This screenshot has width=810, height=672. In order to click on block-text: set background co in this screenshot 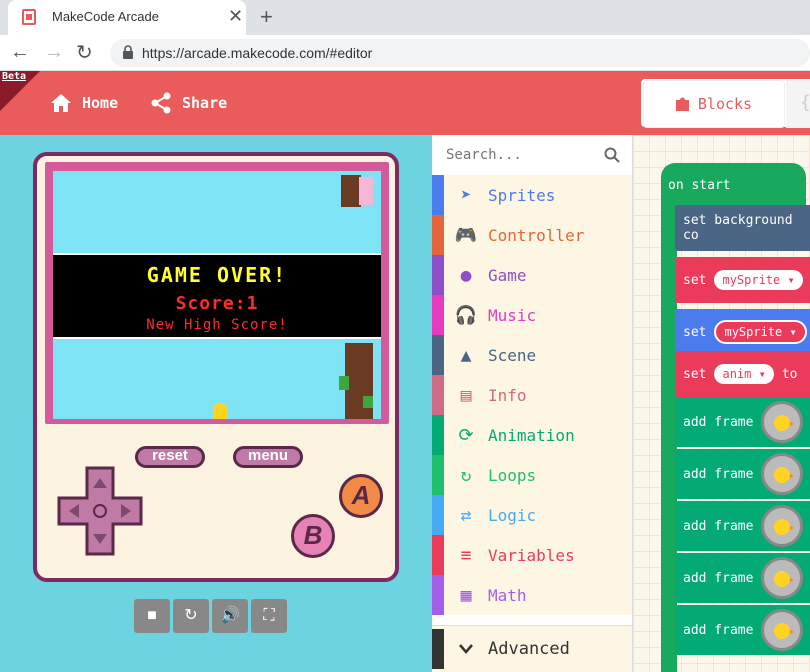, I will do `click(738, 228)`.